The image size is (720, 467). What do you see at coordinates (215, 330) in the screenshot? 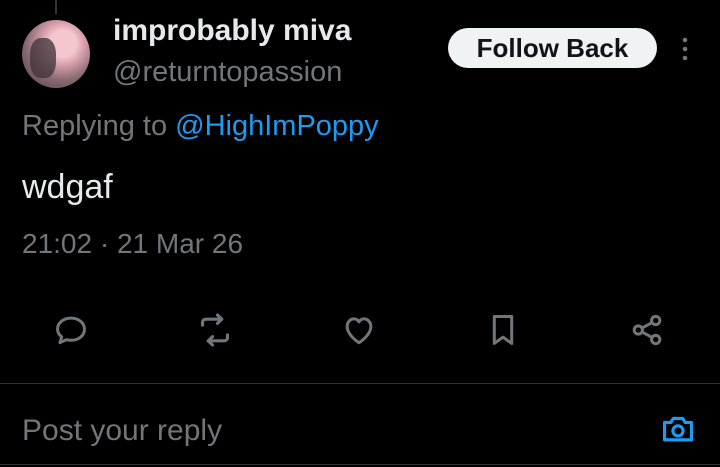
I see `retweet-icon` at bounding box center [215, 330].